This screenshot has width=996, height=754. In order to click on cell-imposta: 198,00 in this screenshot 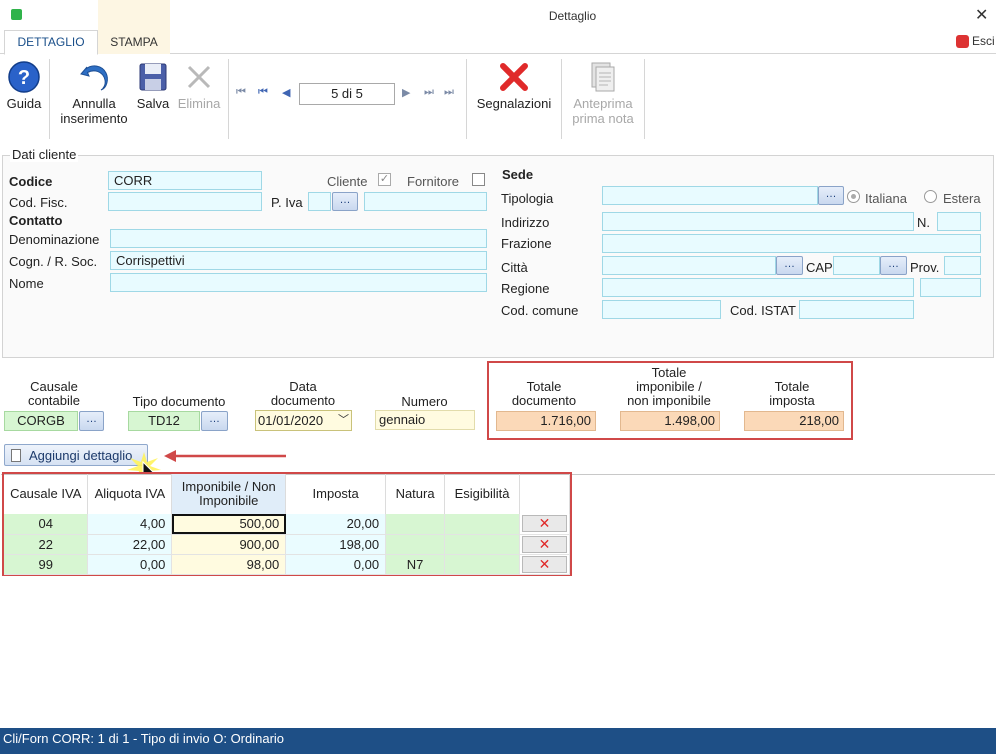, I will do `click(336, 544)`.